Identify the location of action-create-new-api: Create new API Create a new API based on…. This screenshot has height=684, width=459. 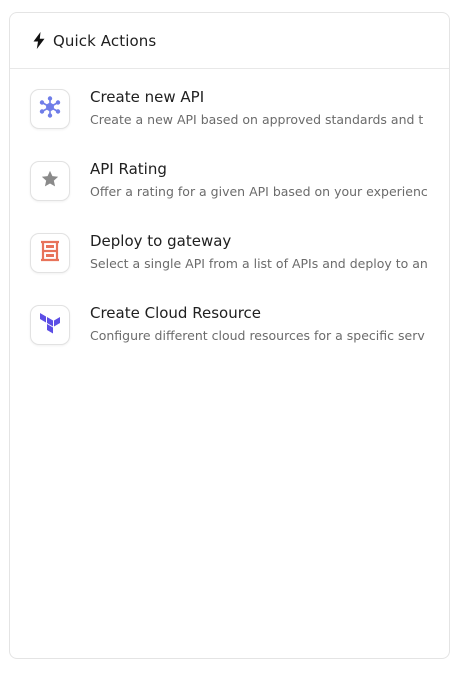
(229, 119).